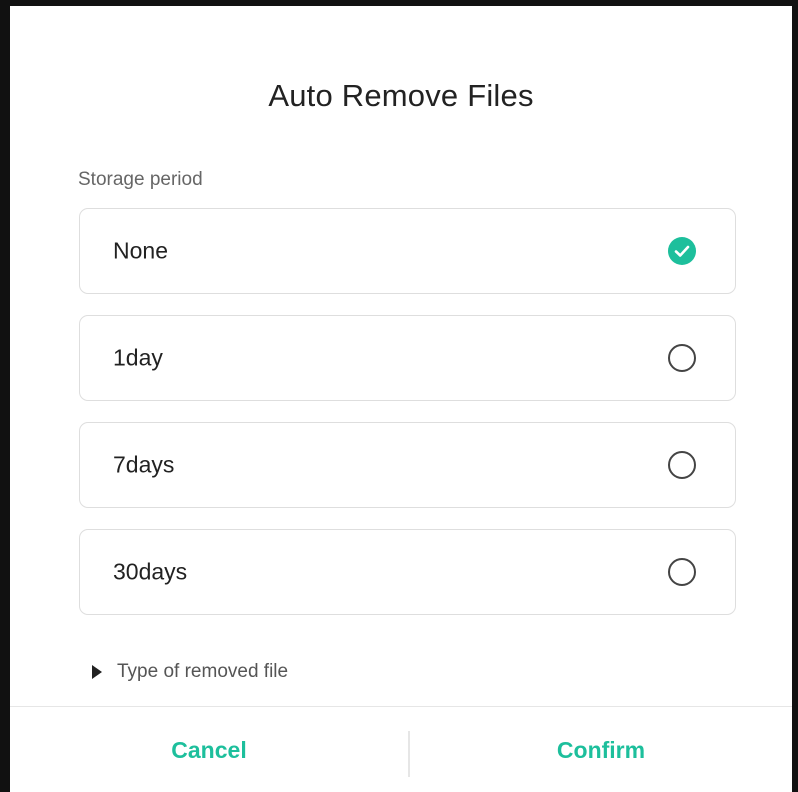 This screenshot has height=792, width=798. What do you see at coordinates (407, 572) in the screenshot?
I see `option-30days: 30days` at bounding box center [407, 572].